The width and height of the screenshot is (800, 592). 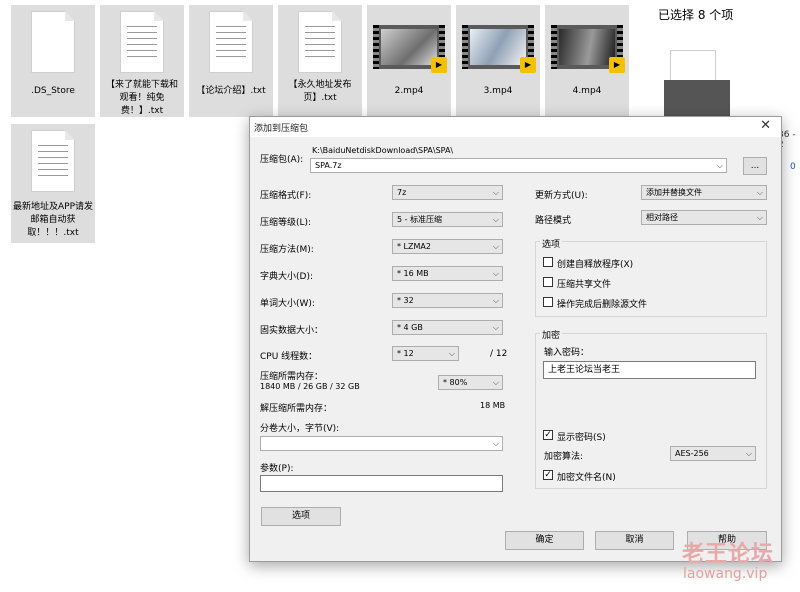 I want to click on params-input, so click(x=381, y=483).